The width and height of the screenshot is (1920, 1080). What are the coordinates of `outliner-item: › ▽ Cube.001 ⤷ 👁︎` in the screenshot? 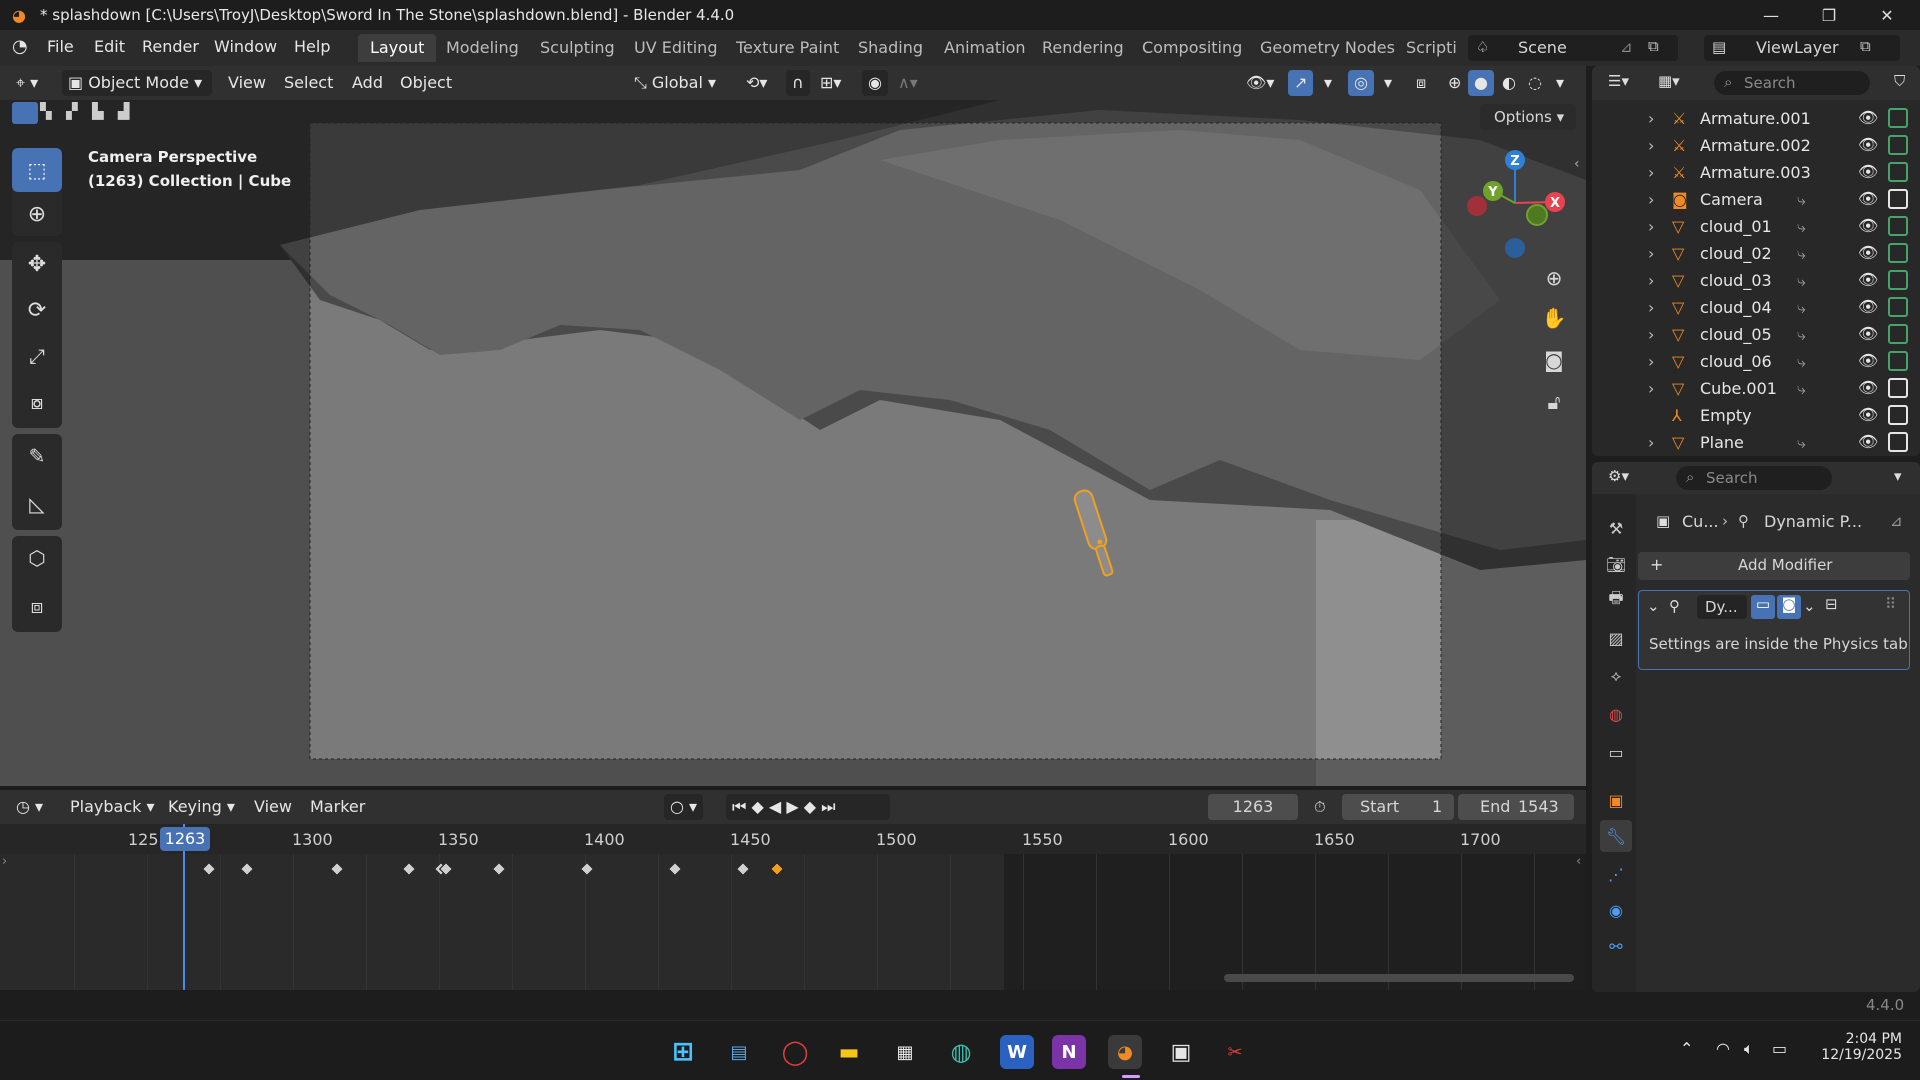 It's located at (1756, 389).